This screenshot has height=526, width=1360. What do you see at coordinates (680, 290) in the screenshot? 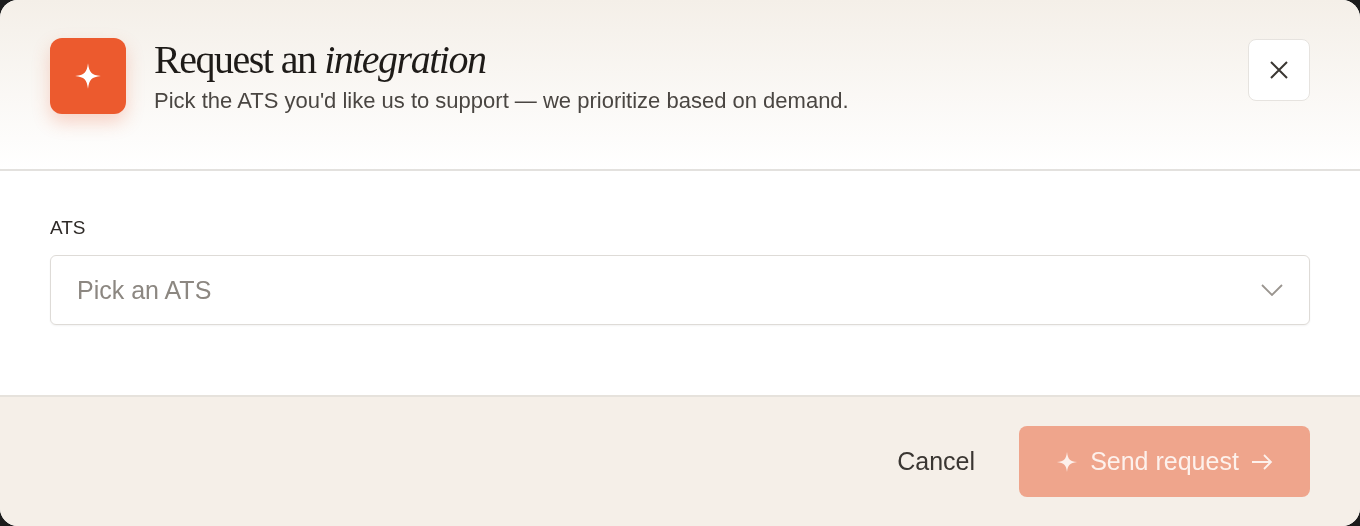
I see `ats-select: Pick an ATS` at bounding box center [680, 290].